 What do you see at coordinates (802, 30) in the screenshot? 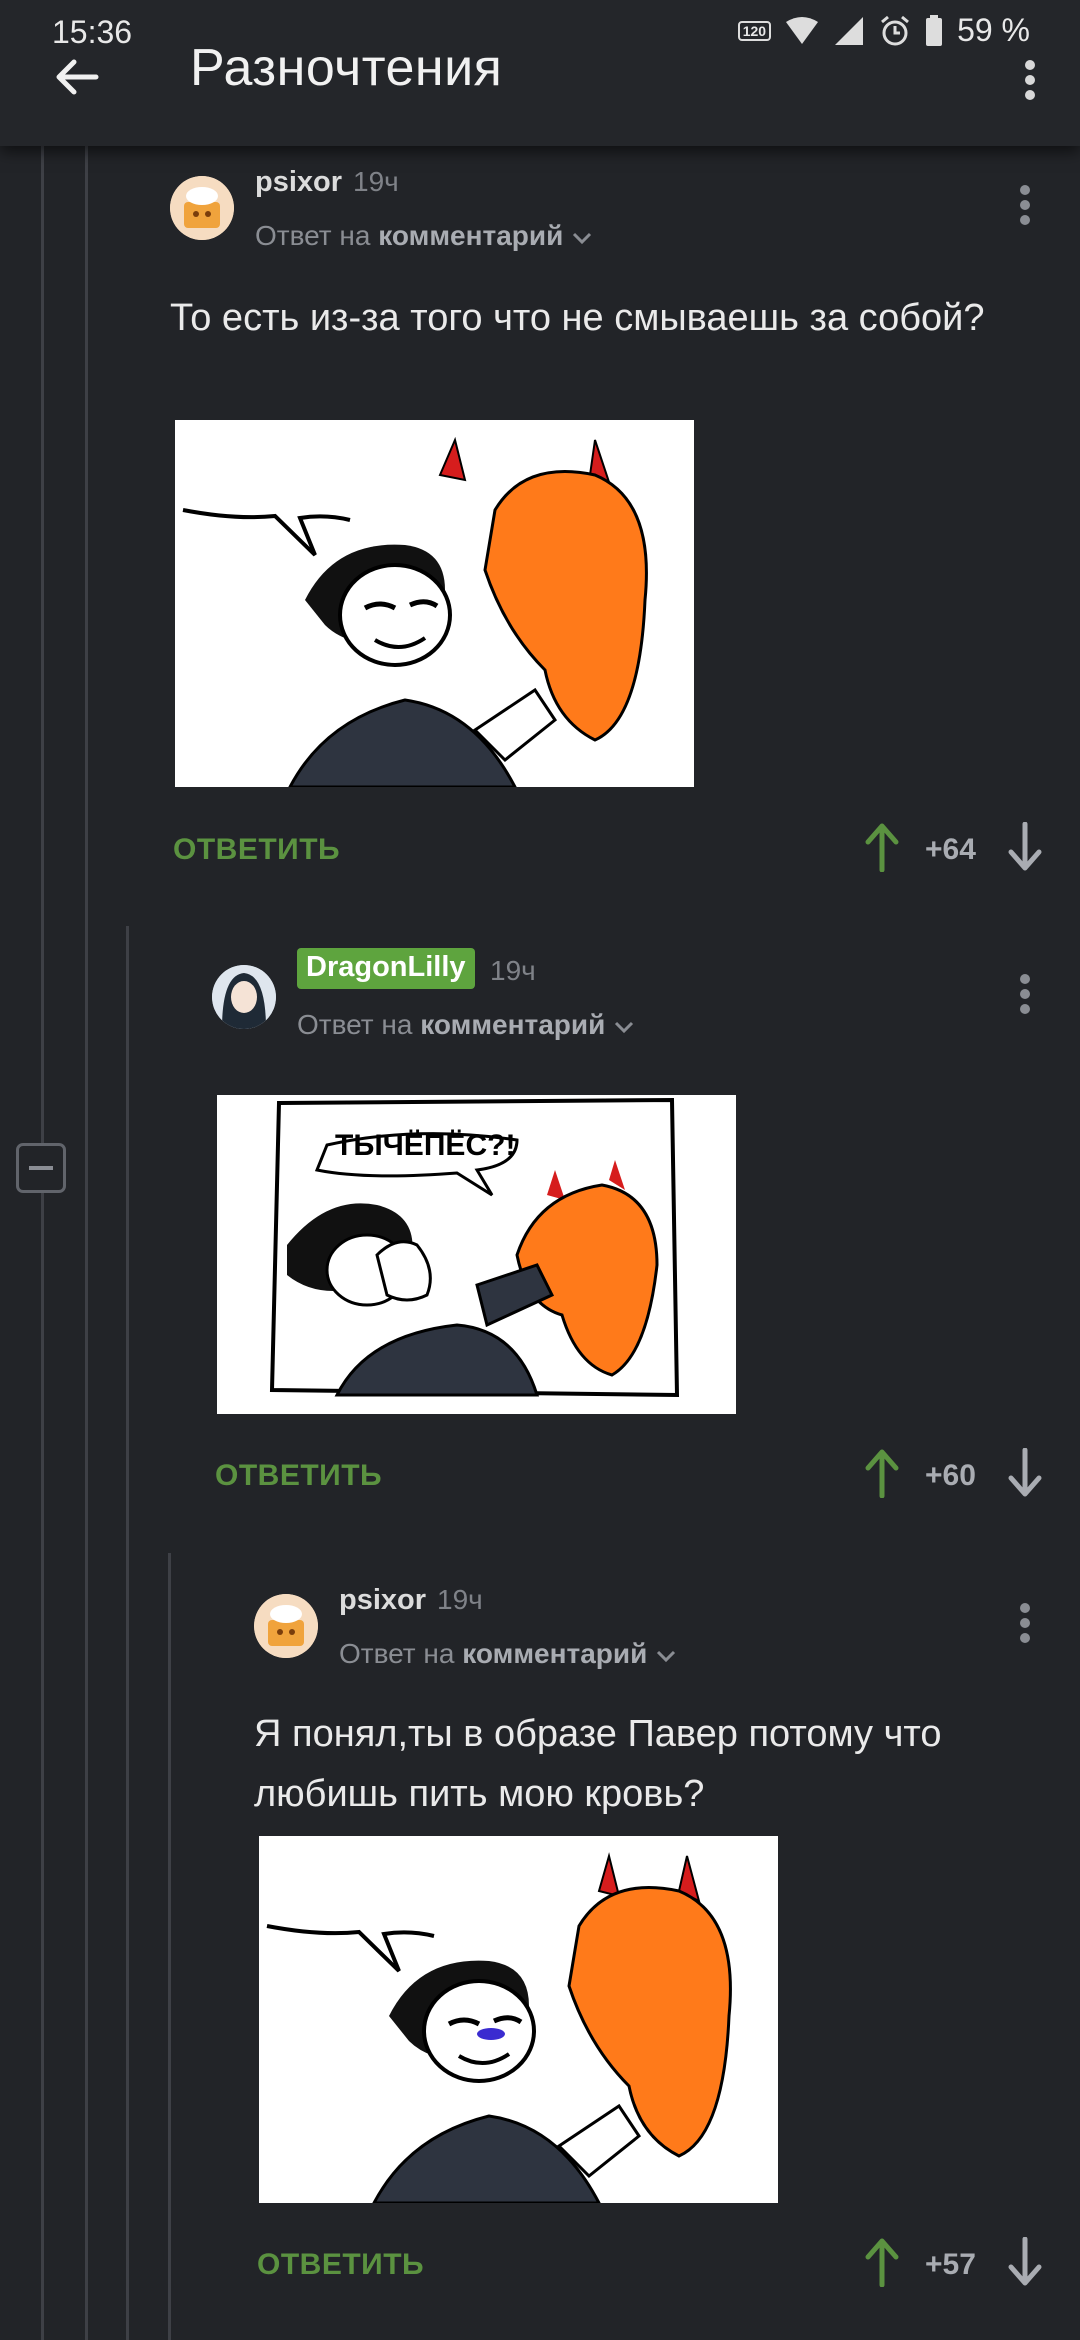
I see `wifi-icon` at bounding box center [802, 30].